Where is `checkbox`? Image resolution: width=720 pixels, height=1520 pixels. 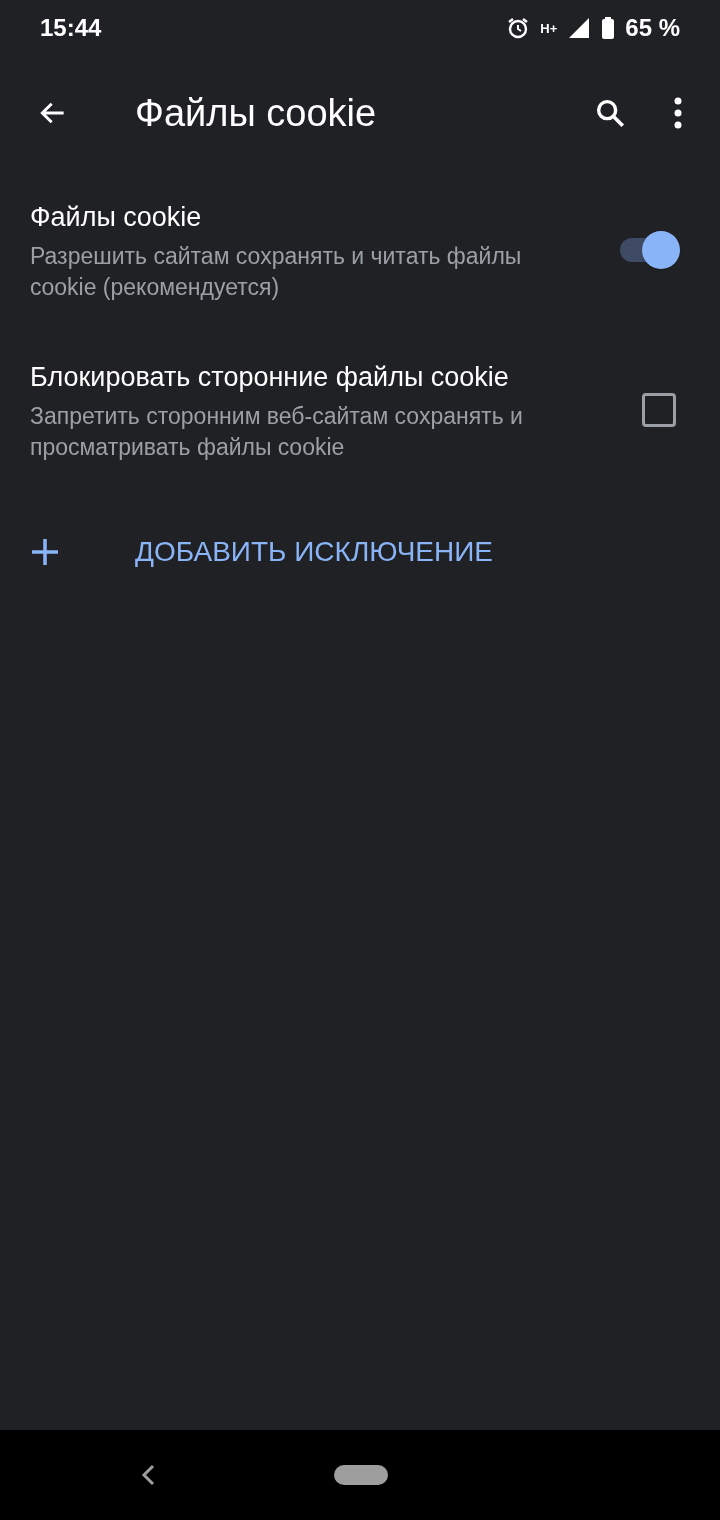
checkbox is located at coordinates (659, 410).